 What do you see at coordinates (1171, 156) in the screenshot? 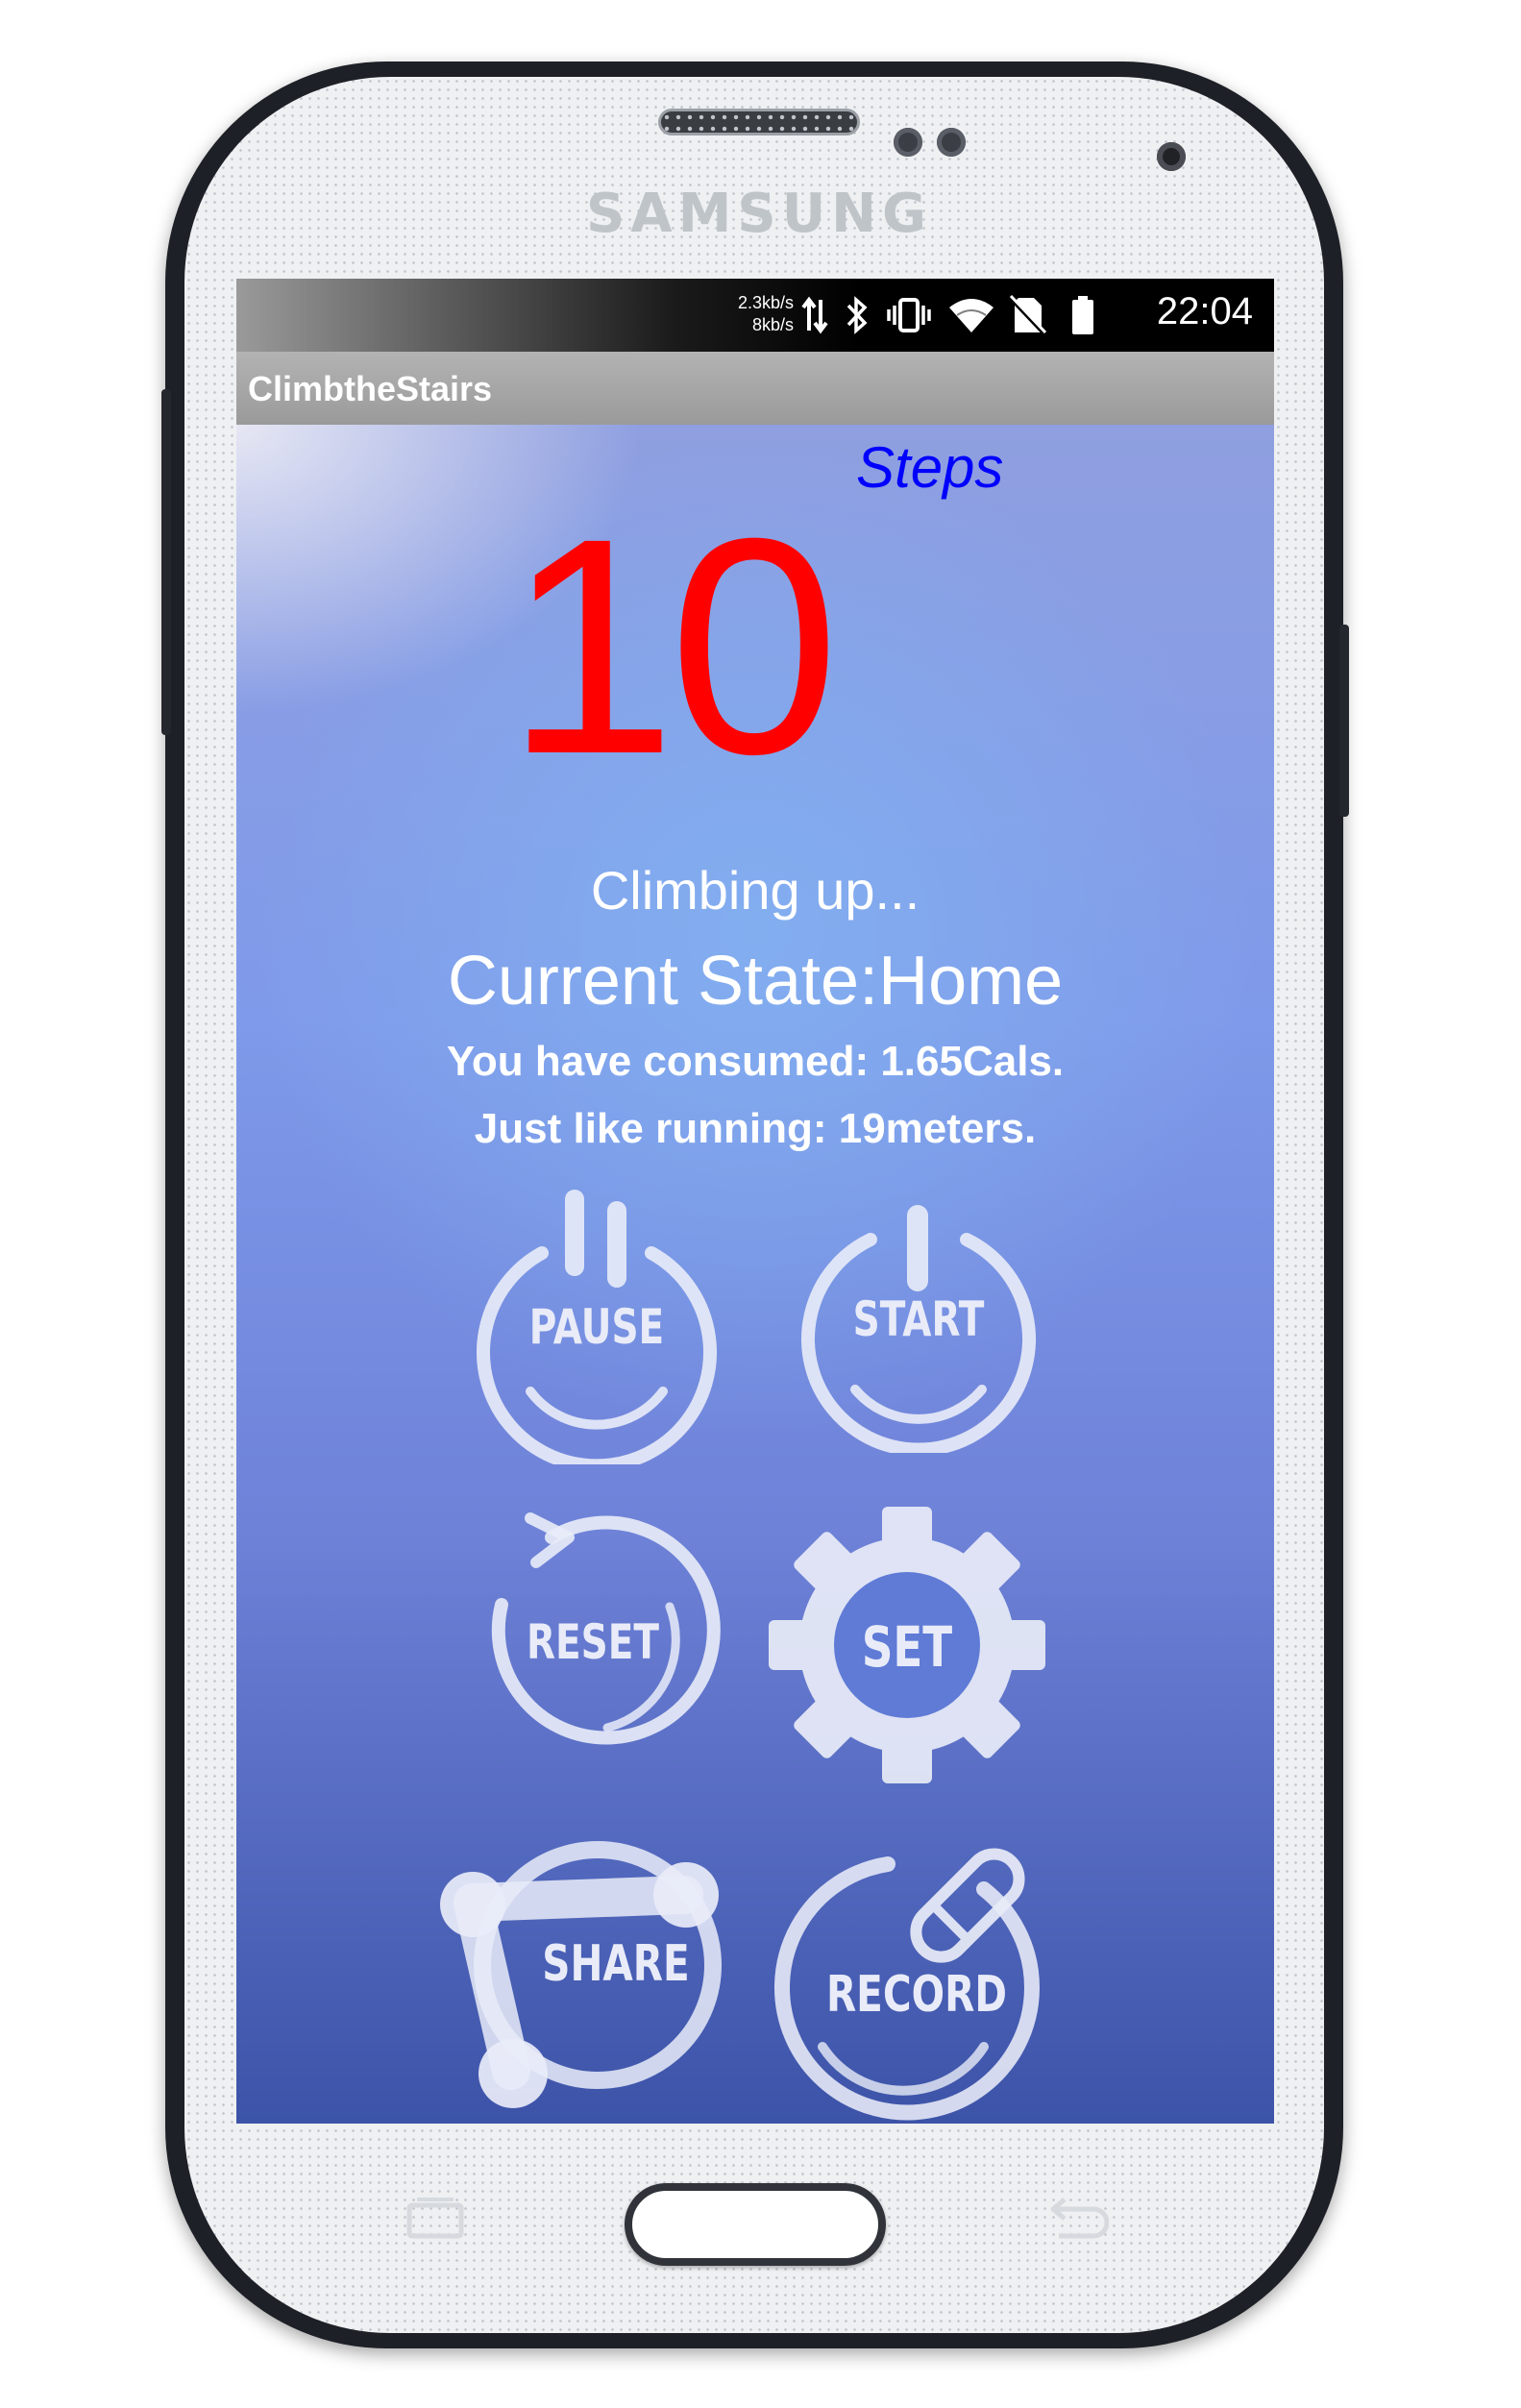
I see `front-camera` at bounding box center [1171, 156].